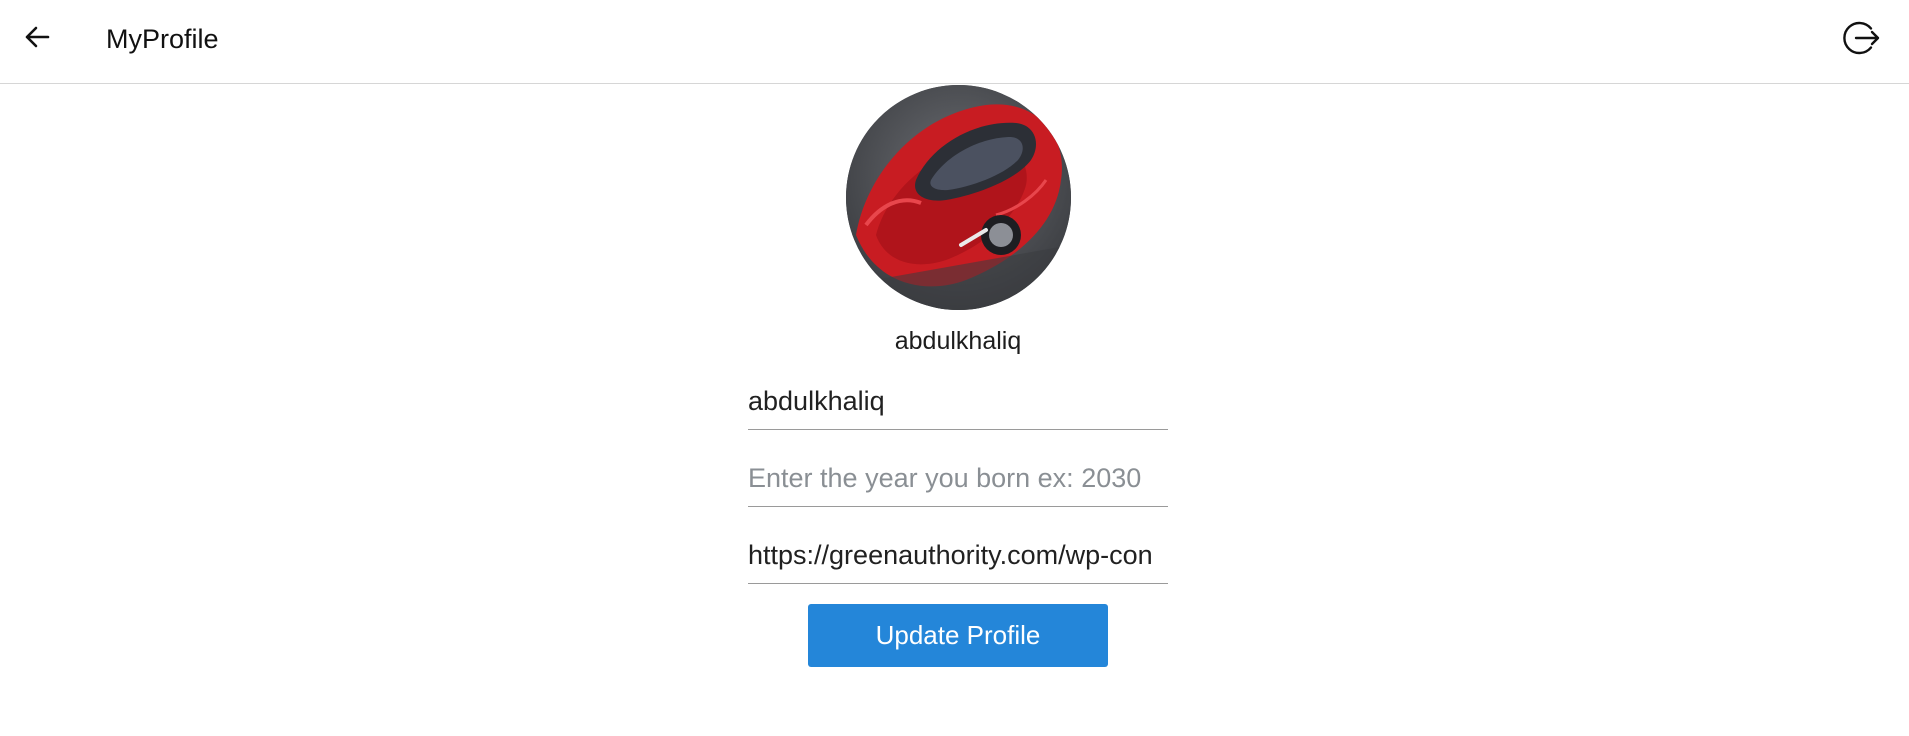 This screenshot has width=1909, height=736. Describe the element at coordinates (958, 341) in the screenshot. I see `profile-username: abdulkhaliq` at that location.